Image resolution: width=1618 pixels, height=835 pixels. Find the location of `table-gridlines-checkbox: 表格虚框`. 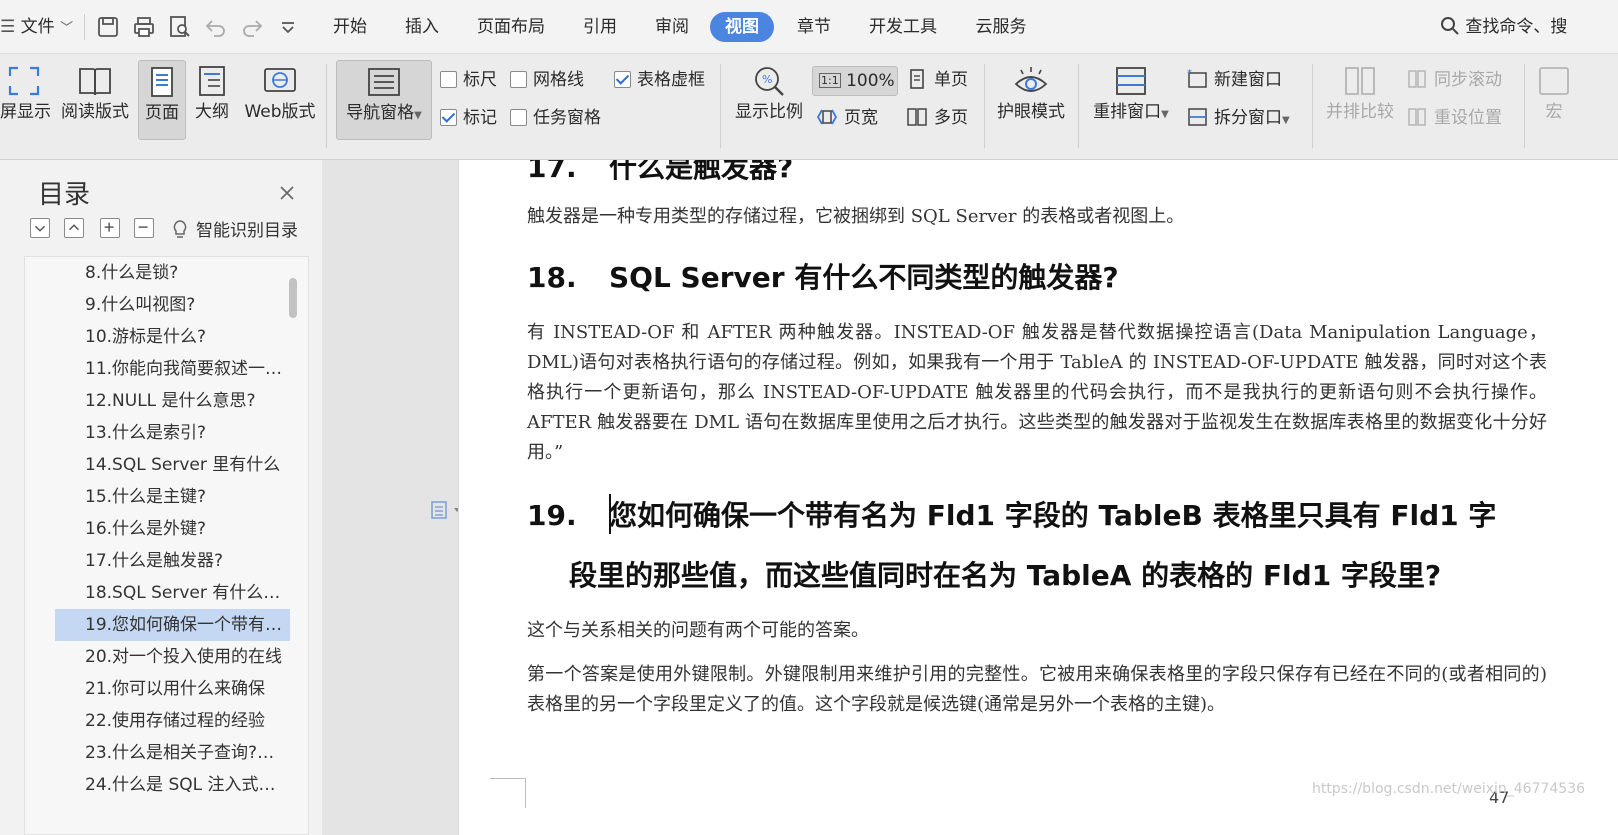

table-gridlines-checkbox: 表格虚框 is located at coordinates (659, 80).